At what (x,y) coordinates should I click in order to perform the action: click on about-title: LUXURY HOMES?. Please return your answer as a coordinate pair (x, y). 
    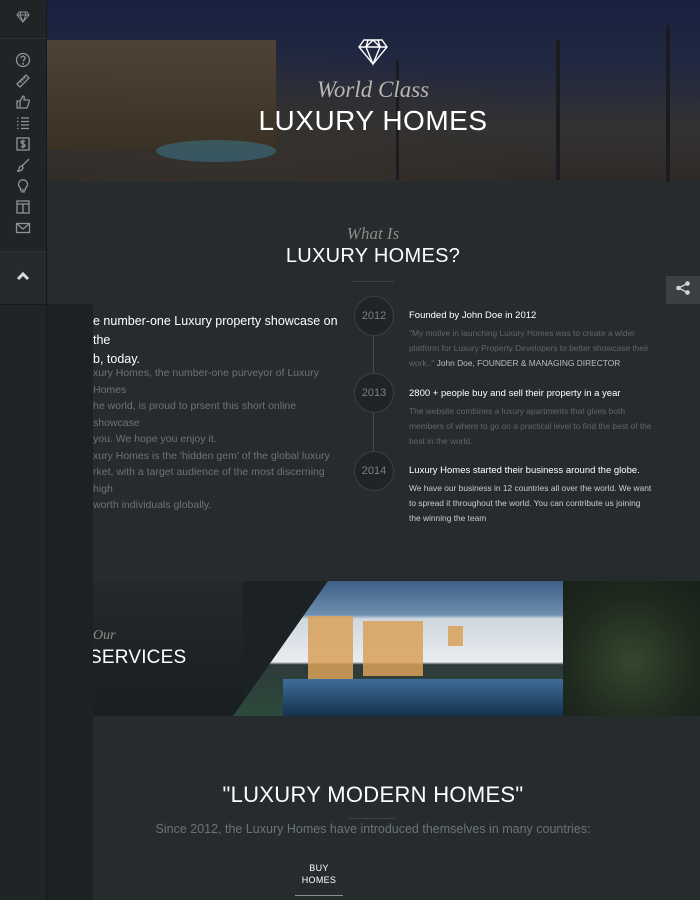
    Looking at the image, I should click on (373, 256).